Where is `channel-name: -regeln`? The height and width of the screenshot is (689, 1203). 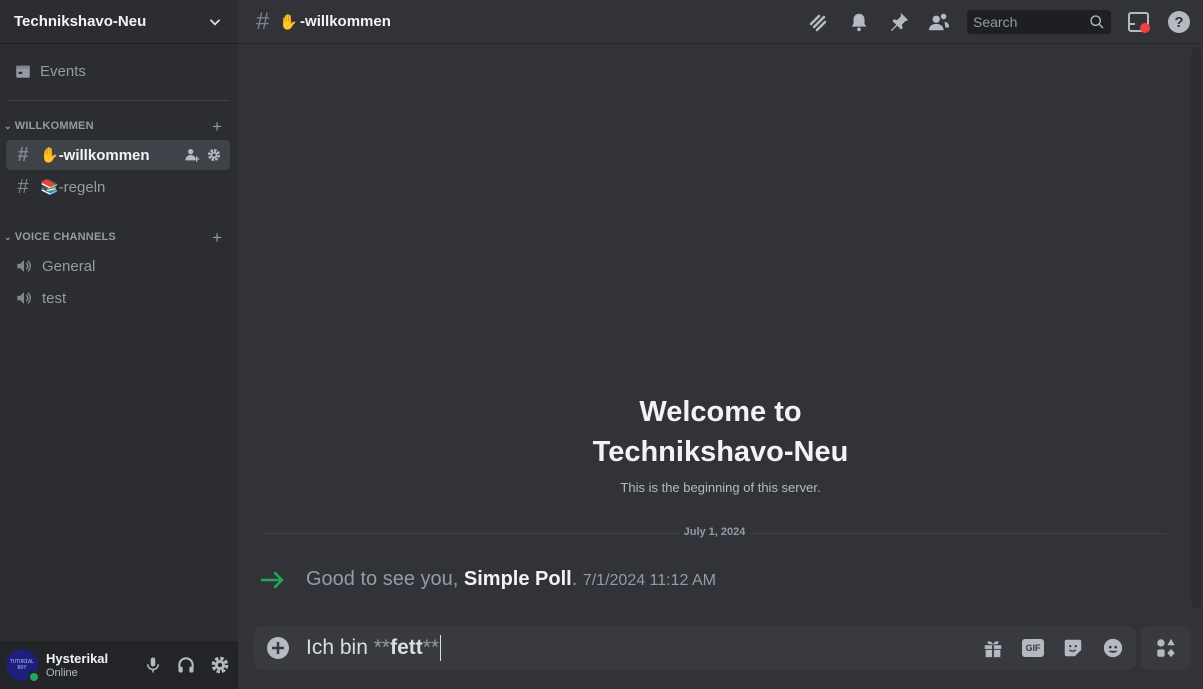
channel-name: -regeln is located at coordinates (82, 187).